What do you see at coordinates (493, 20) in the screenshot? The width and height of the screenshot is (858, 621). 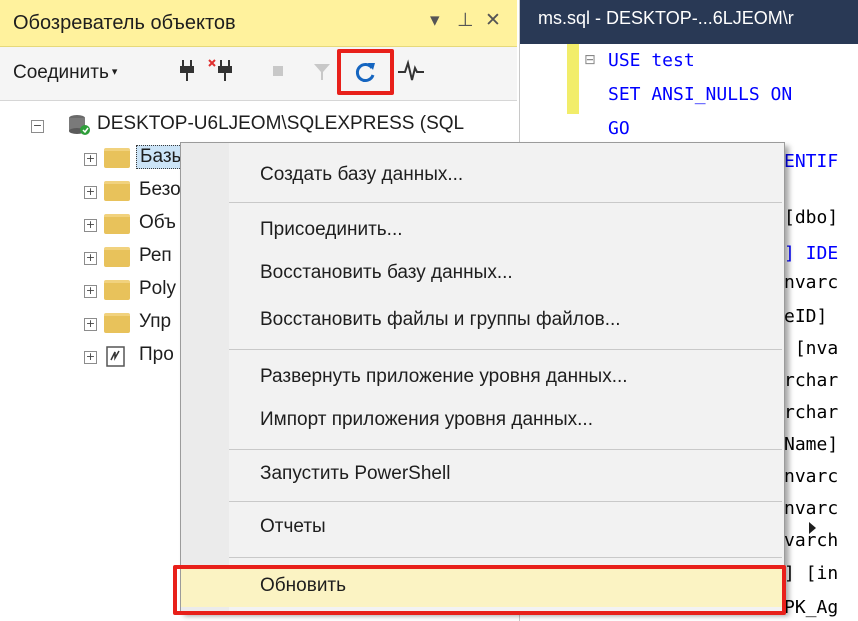 I see `close-icon: ✕` at bounding box center [493, 20].